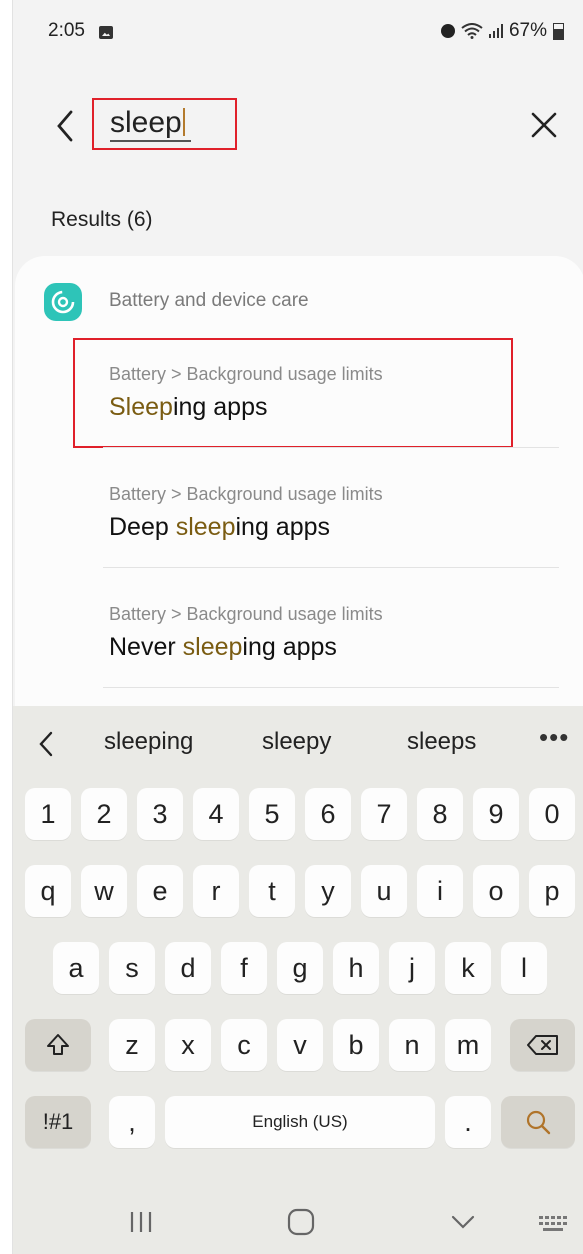 This screenshot has height=1254, width=583. I want to click on battery-device-care-icon, so click(63, 302).